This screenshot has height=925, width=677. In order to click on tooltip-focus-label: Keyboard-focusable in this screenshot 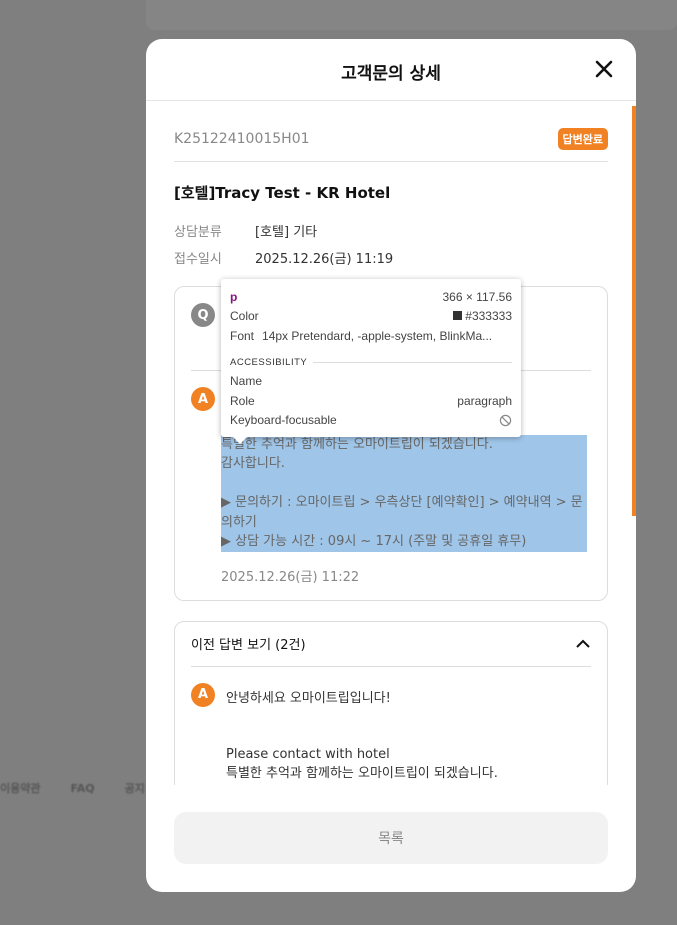, I will do `click(283, 420)`.